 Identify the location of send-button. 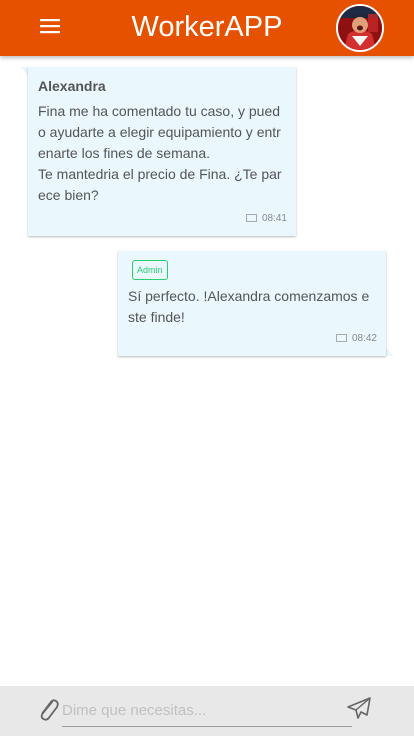
(359, 708).